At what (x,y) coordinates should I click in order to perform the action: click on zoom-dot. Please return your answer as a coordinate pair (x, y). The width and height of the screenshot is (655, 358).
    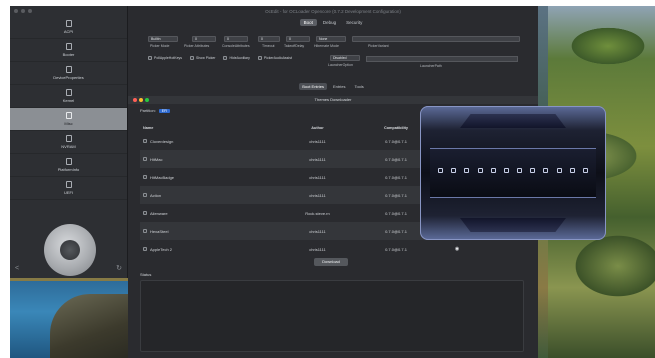
    Looking at the image, I should click on (30, 11).